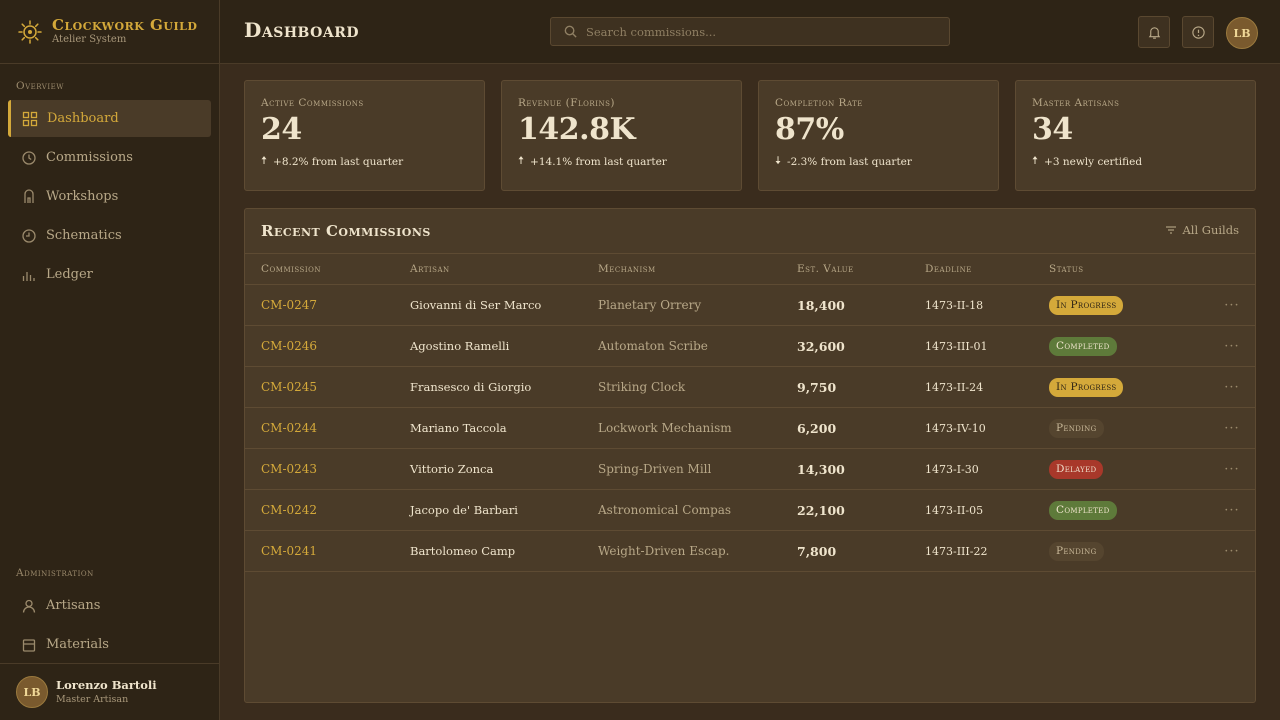 The width and height of the screenshot is (1280, 720). I want to click on status-badge: Delayed, so click(1076, 469).